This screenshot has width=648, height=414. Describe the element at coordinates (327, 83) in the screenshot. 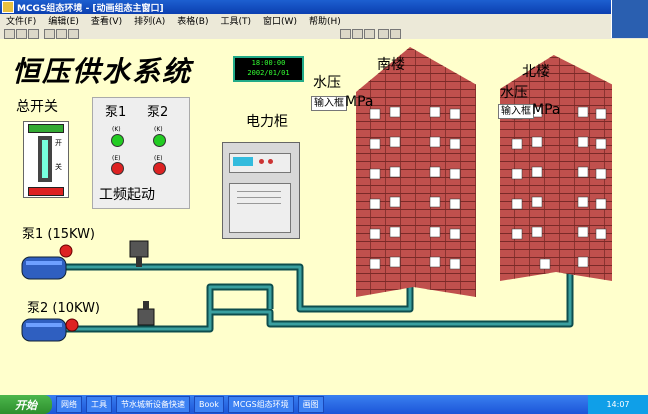

I see `south-pressure-label: 水压` at that location.